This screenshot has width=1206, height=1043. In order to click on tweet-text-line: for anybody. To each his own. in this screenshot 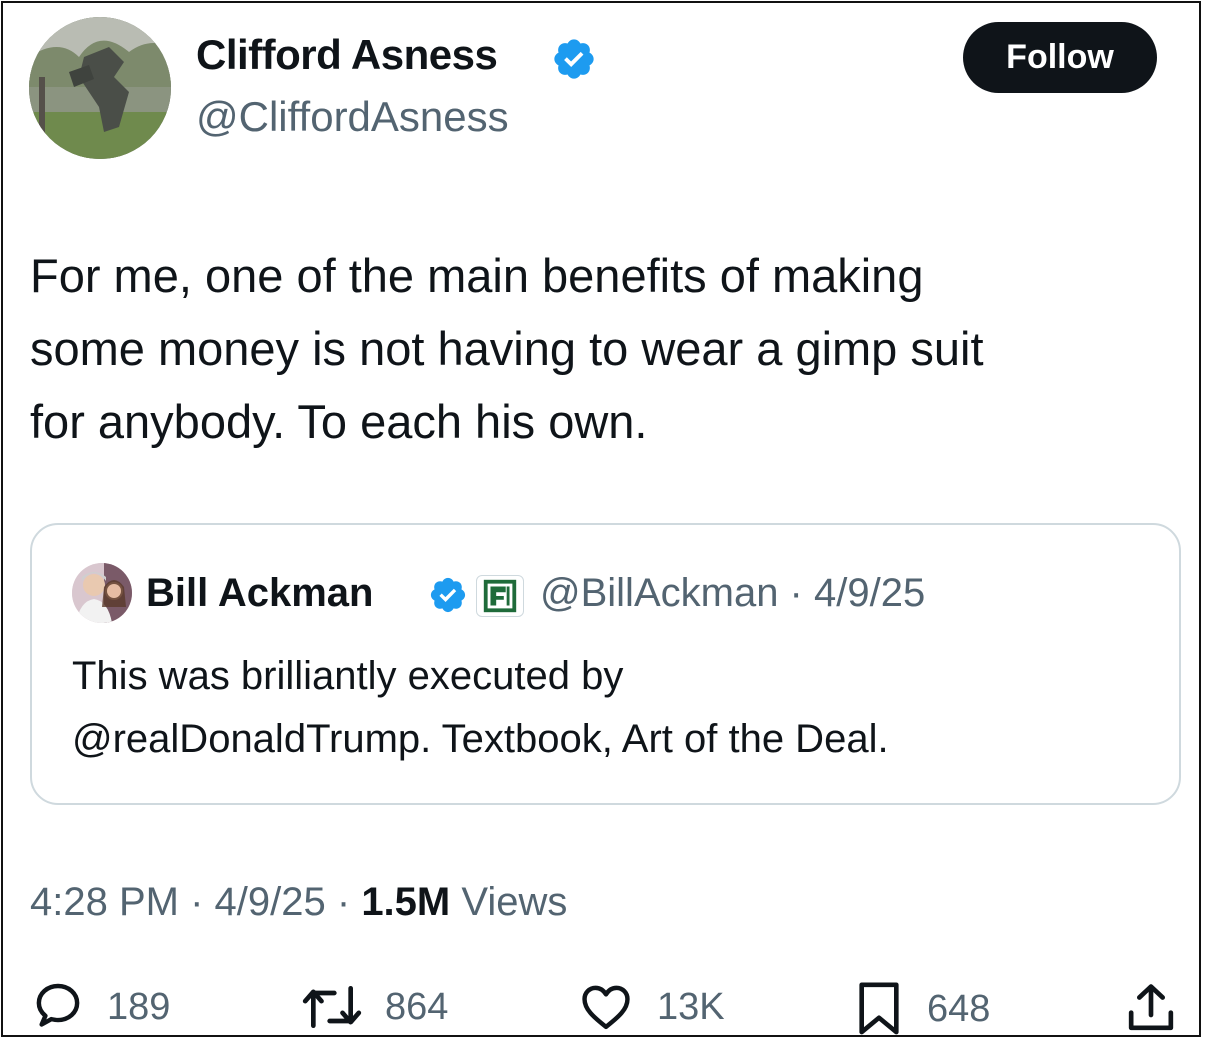, I will do `click(339, 421)`.